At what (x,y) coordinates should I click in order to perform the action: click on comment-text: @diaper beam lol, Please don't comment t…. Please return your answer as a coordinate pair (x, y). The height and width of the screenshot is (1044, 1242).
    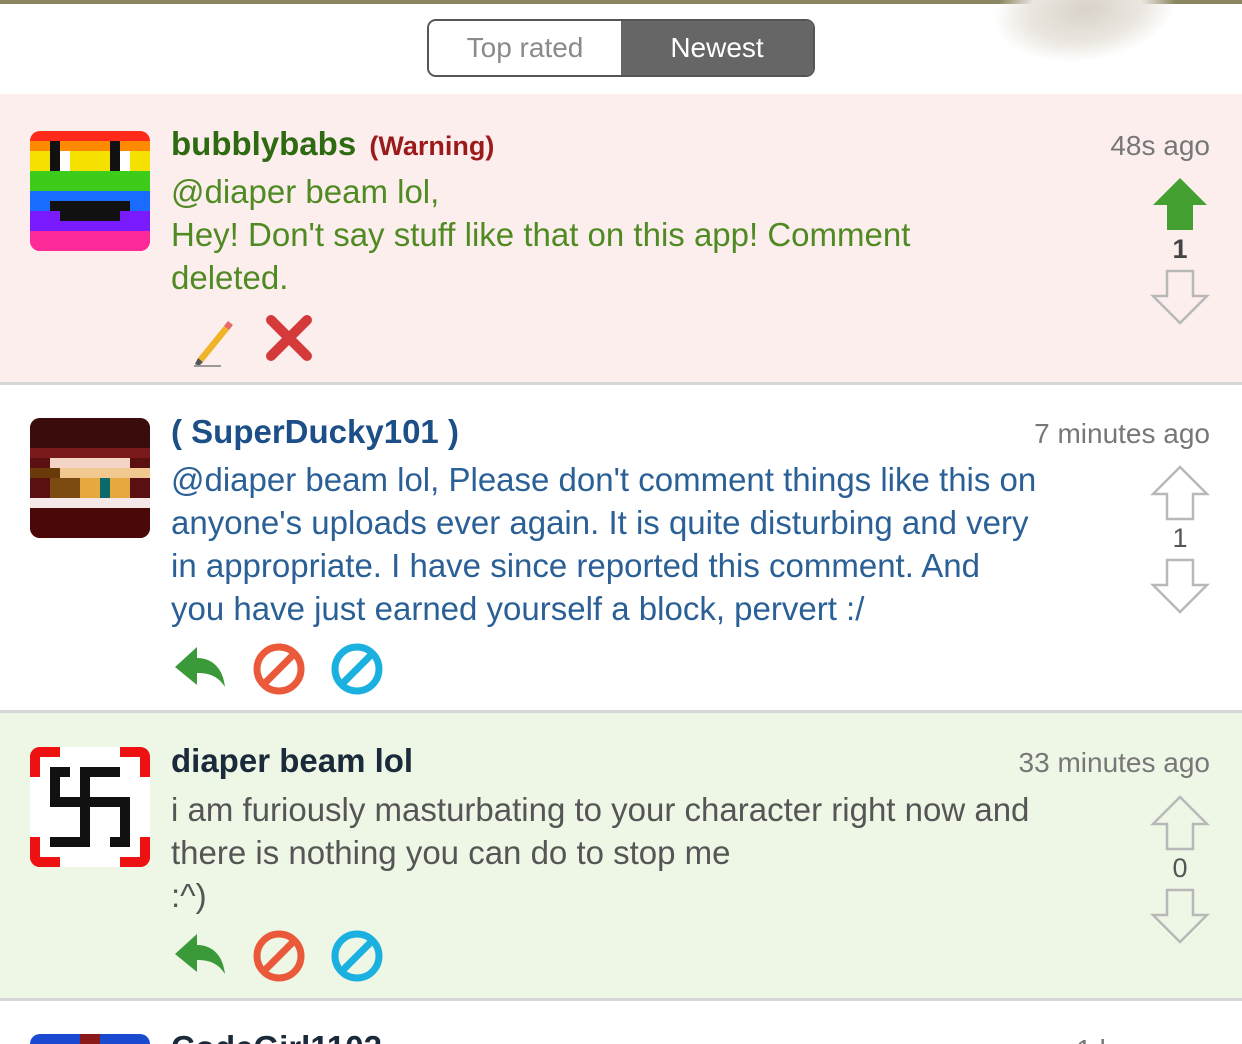
    Looking at the image, I should click on (636, 544).